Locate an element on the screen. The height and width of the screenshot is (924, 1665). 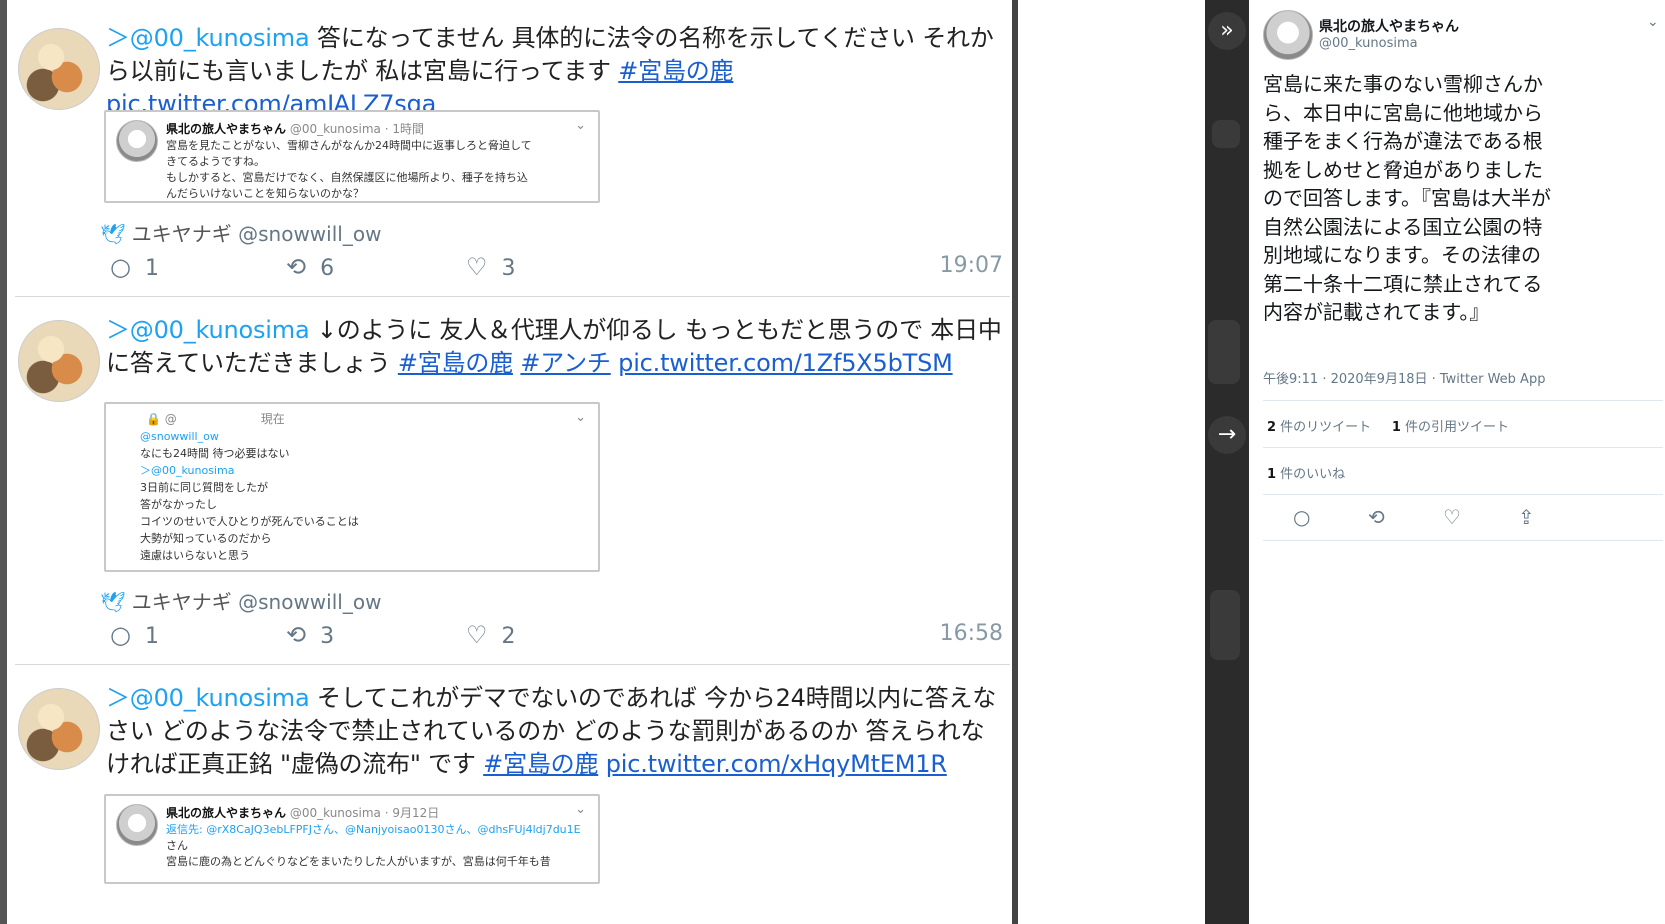
likes-link: 1 件のいいね is located at coordinates (1306, 472).